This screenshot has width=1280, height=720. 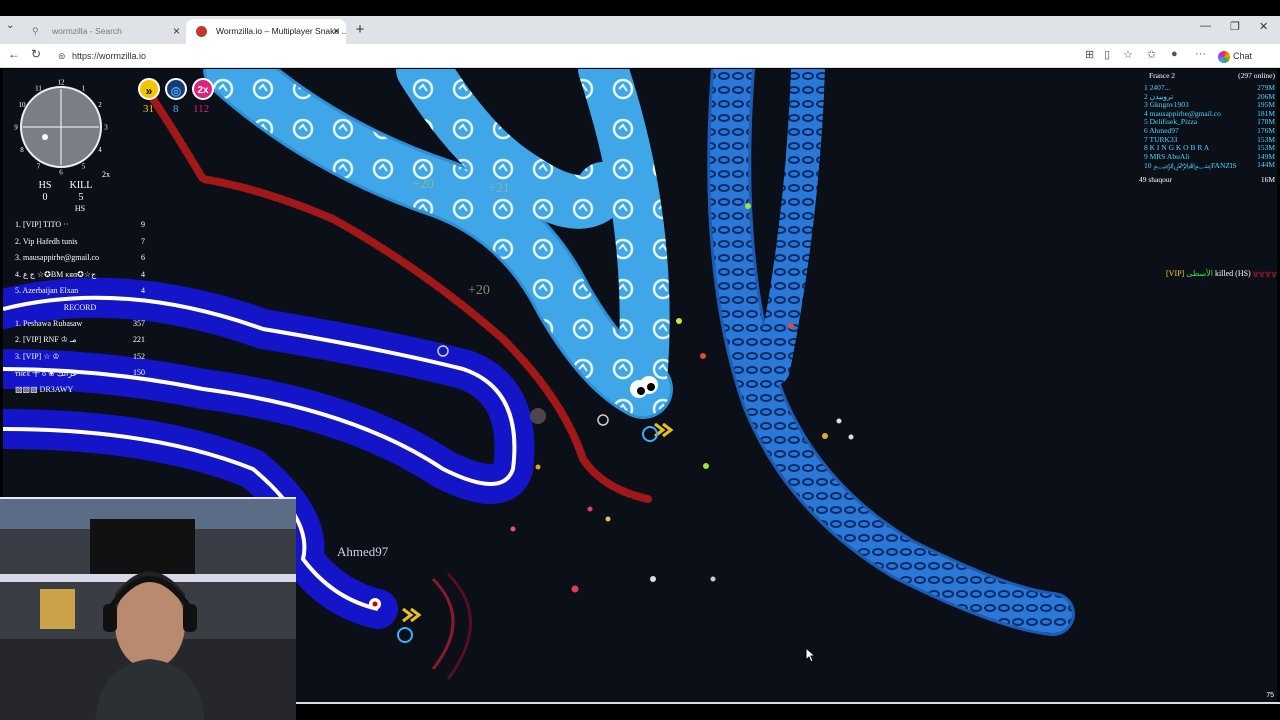 What do you see at coordinates (1089, 54) in the screenshot?
I see `install-app-icon: ⊞` at bounding box center [1089, 54].